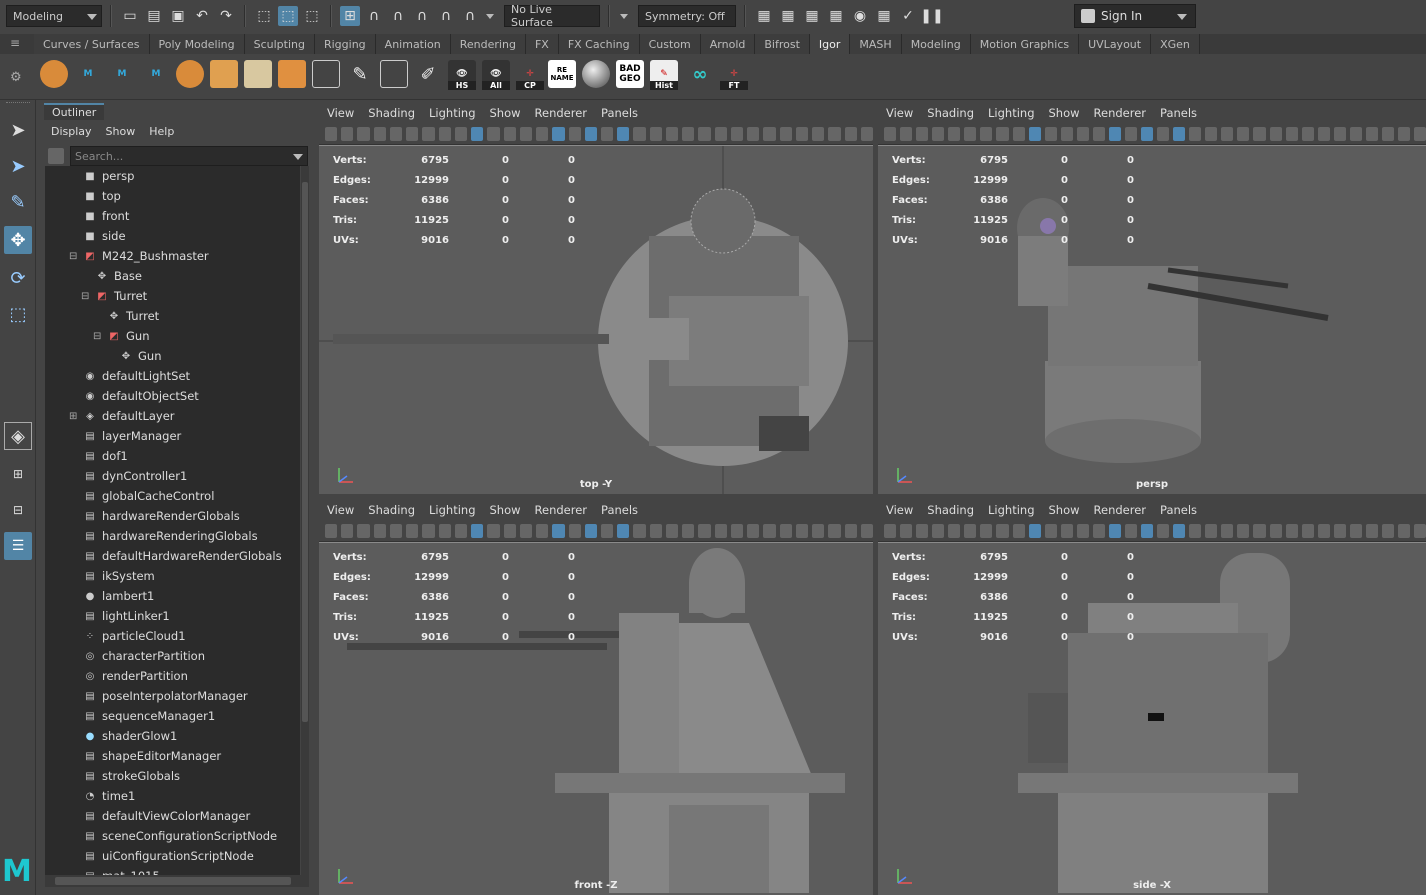  What do you see at coordinates (496, 75) in the screenshot?
I see `show-all-icon: 👁 All` at bounding box center [496, 75].